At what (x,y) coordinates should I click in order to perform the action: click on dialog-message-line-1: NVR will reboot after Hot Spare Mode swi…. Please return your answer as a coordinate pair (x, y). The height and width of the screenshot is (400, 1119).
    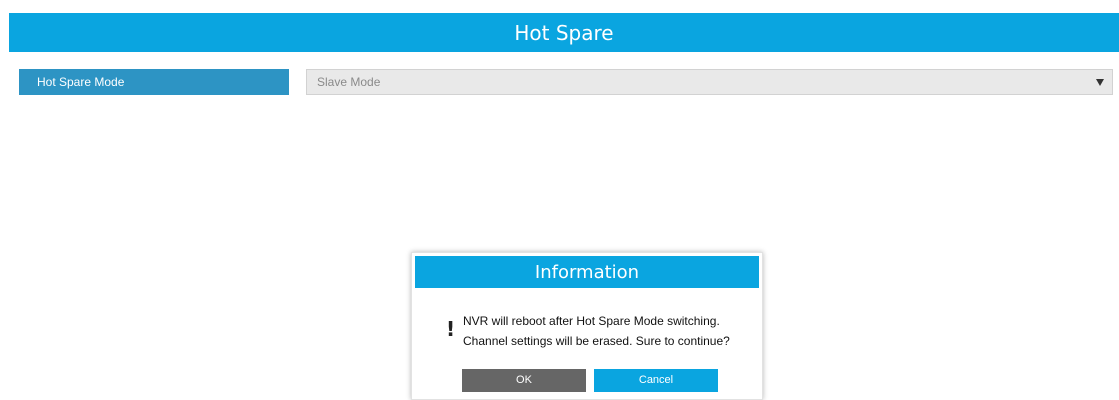
    Looking at the image, I should click on (591, 321).